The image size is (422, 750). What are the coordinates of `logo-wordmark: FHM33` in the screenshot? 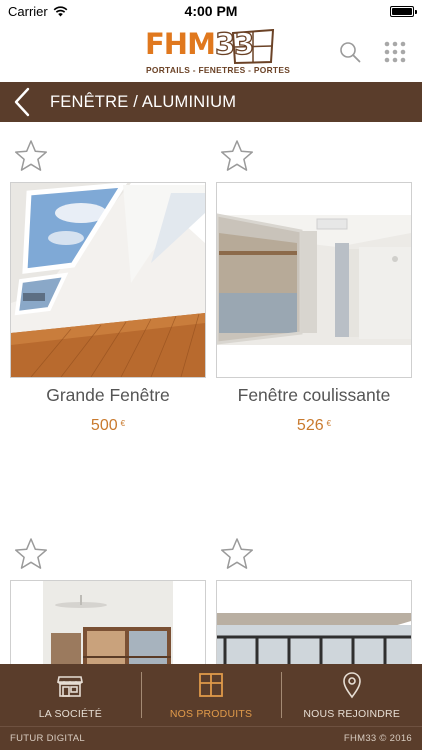 It's located at (200, 43).